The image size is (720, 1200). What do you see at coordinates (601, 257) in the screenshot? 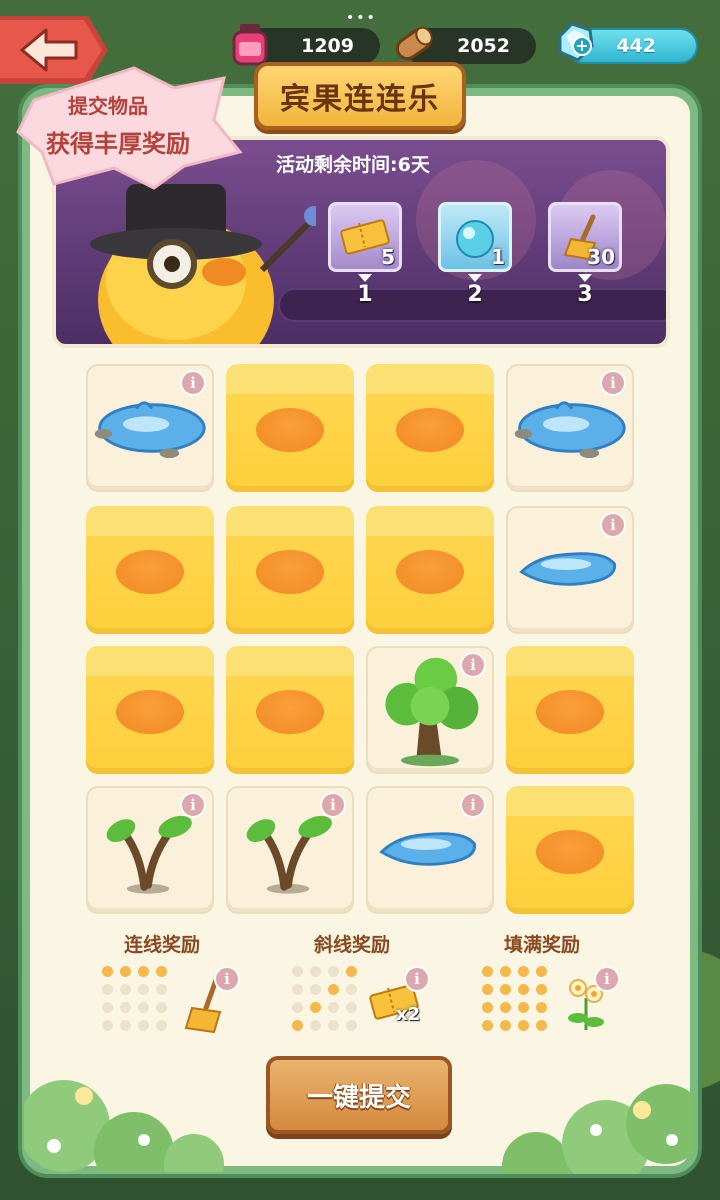
I see `reward-count: 30` at bounding box center [601, 257].